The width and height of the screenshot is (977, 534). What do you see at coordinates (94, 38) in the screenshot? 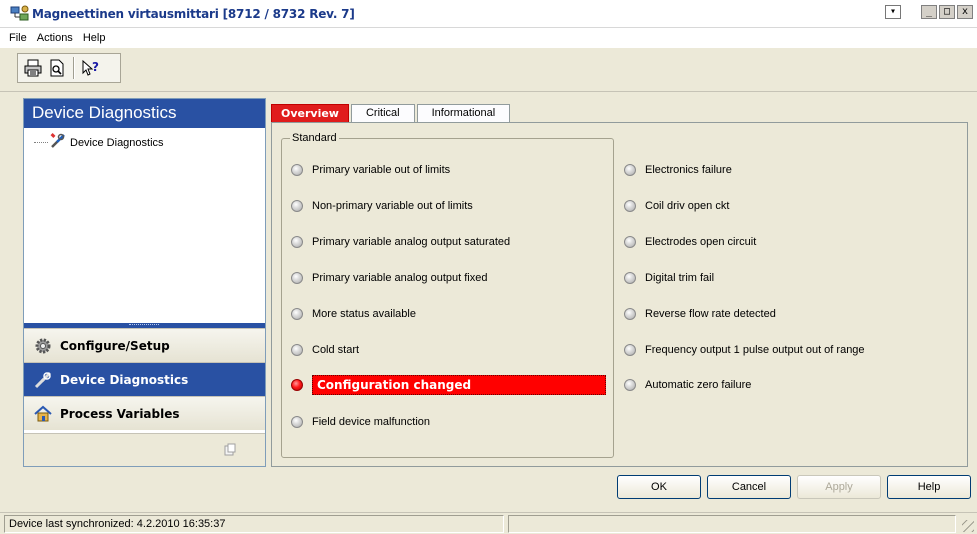
I see `menu-help: Help` at bounding box center [94, 38].